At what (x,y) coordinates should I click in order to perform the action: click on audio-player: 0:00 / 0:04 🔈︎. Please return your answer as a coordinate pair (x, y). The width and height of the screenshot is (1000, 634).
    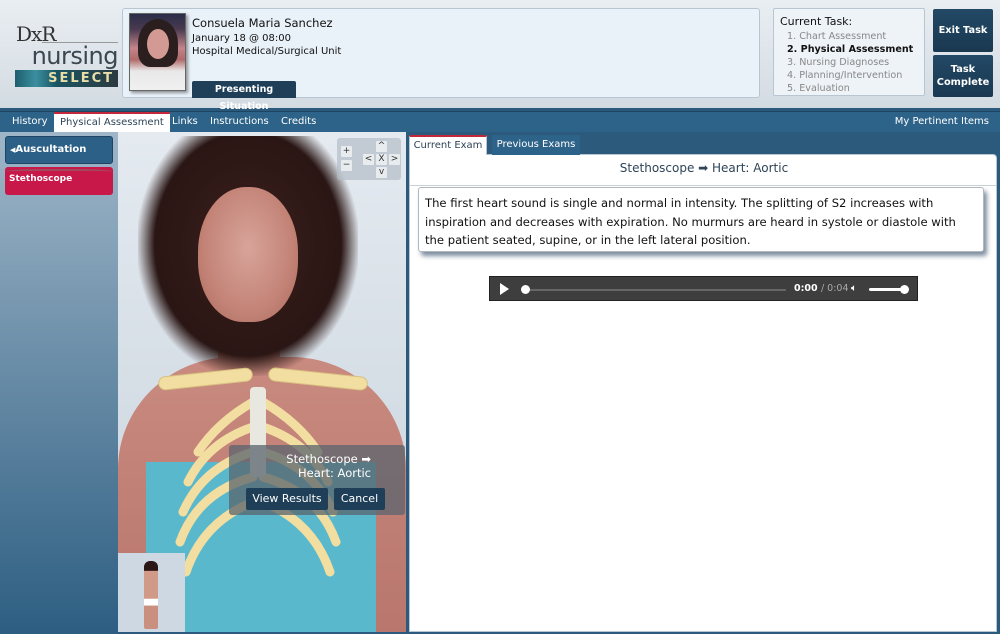
    Looking at the image, I should click on (703, 288).